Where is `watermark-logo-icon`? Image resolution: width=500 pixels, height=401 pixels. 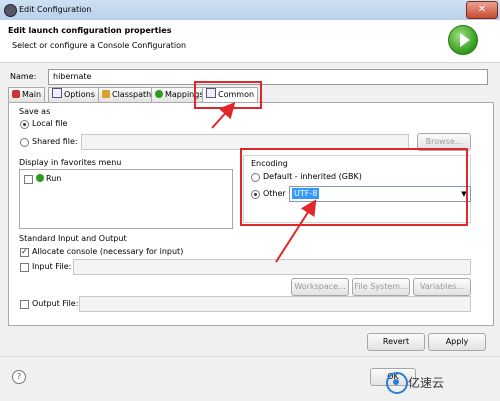
watermark-logo-icon is located at coordinates (397, 383).